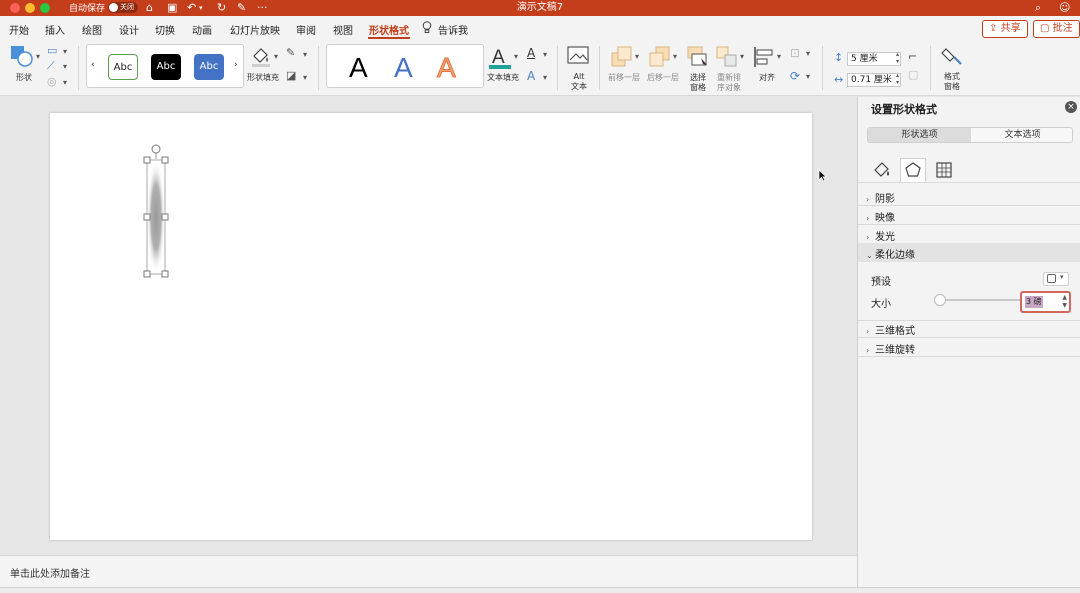  What do you see at coordinates (839, 57) in the screenshot?
I see `height-icon: ↕` at bounding box center [839, 57].